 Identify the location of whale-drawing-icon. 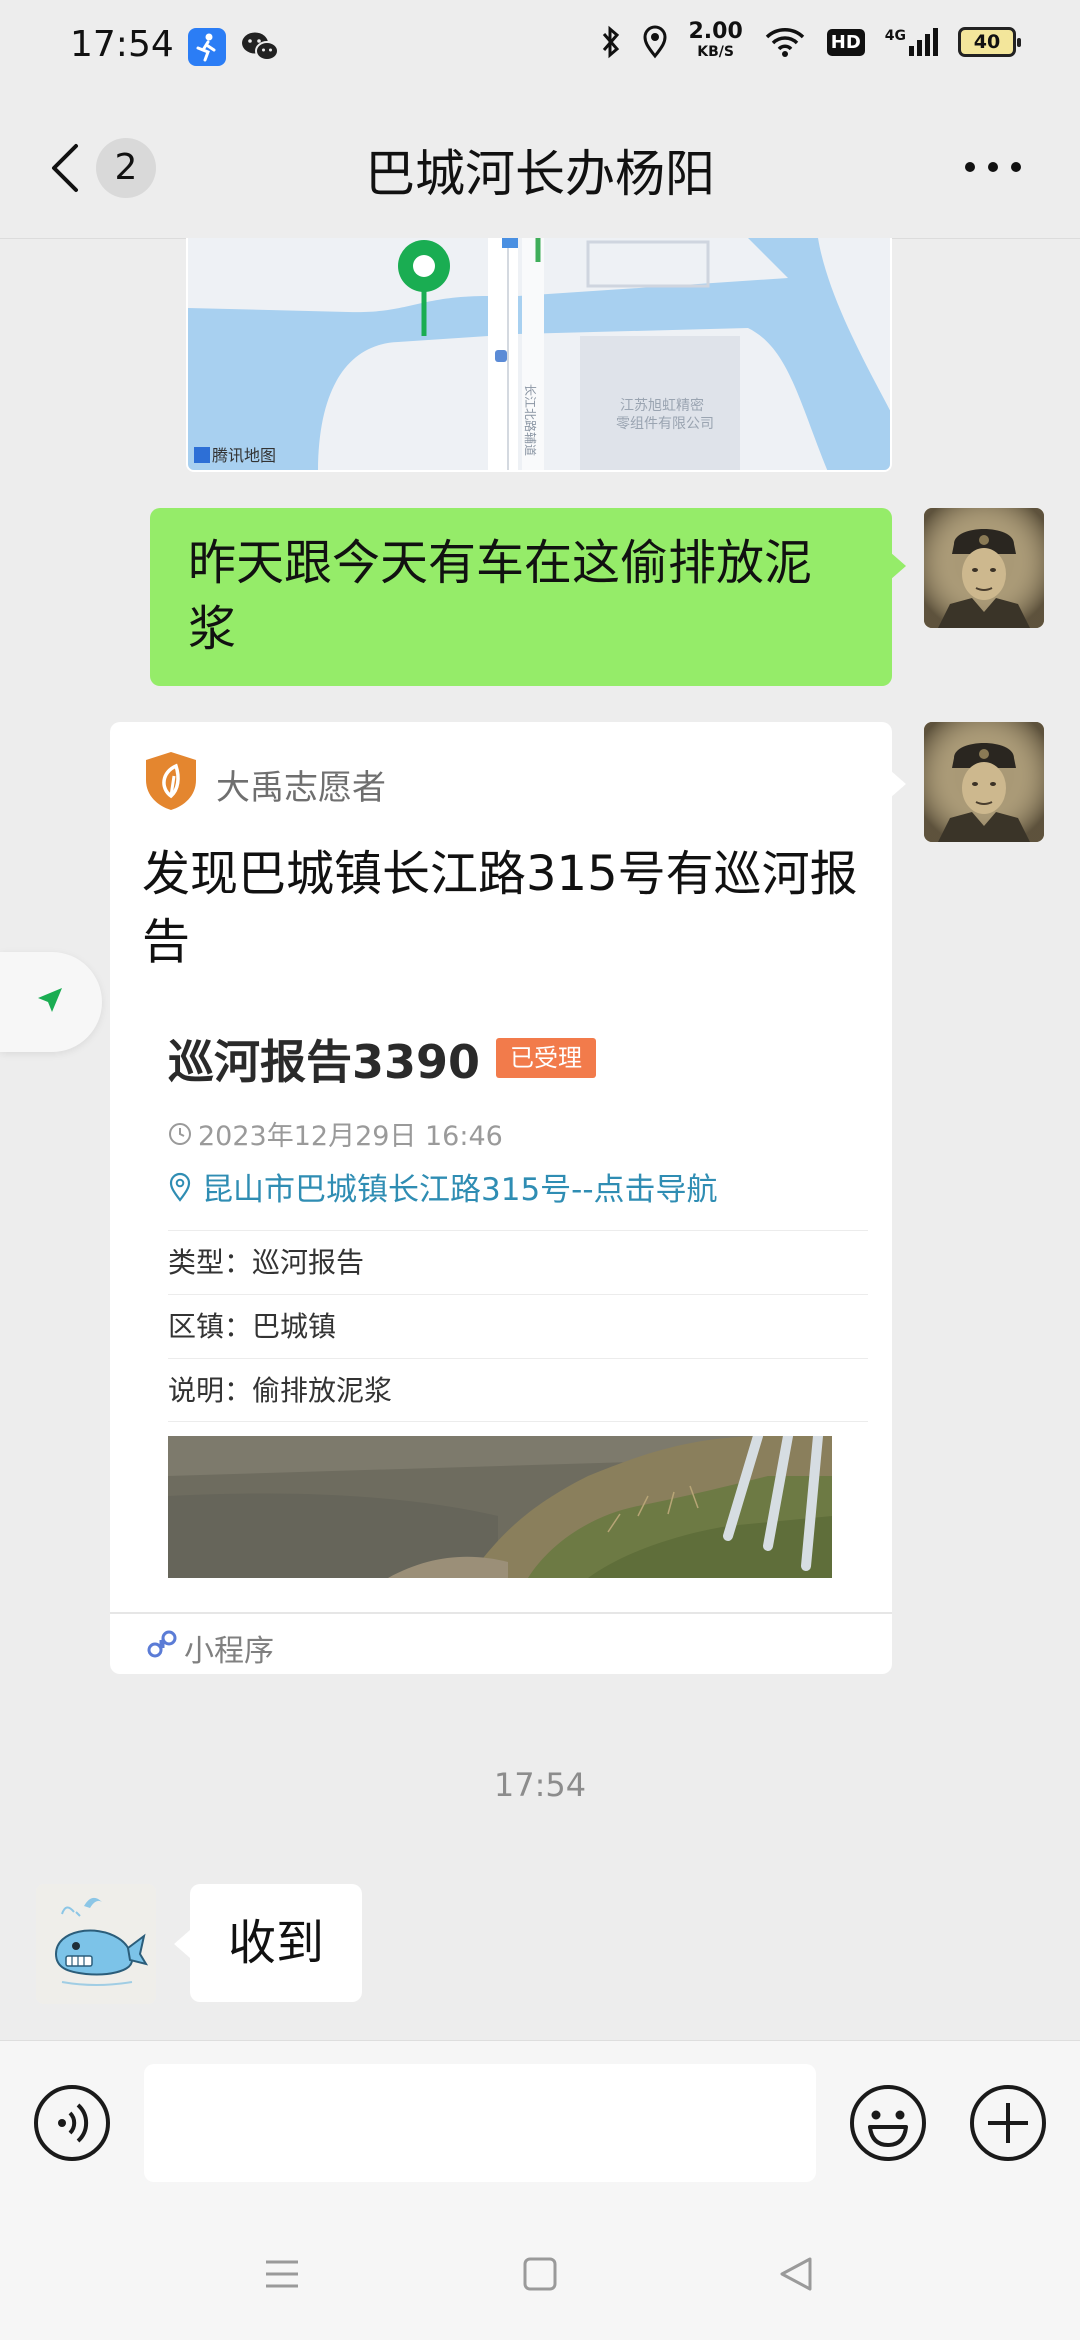
(96, 1944).